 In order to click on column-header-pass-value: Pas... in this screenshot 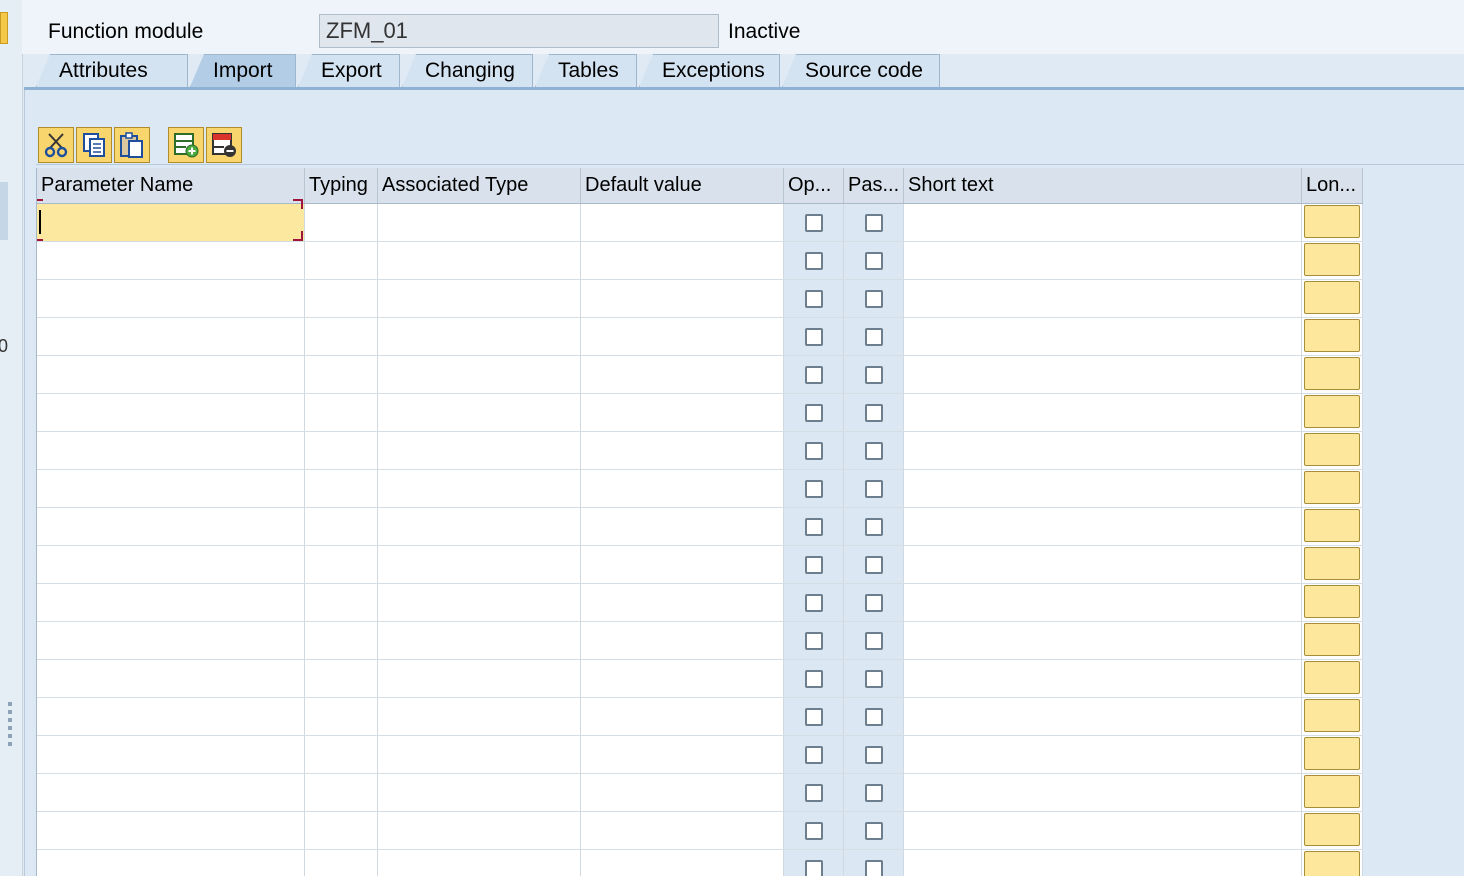, I will do `click(874, 185)`.